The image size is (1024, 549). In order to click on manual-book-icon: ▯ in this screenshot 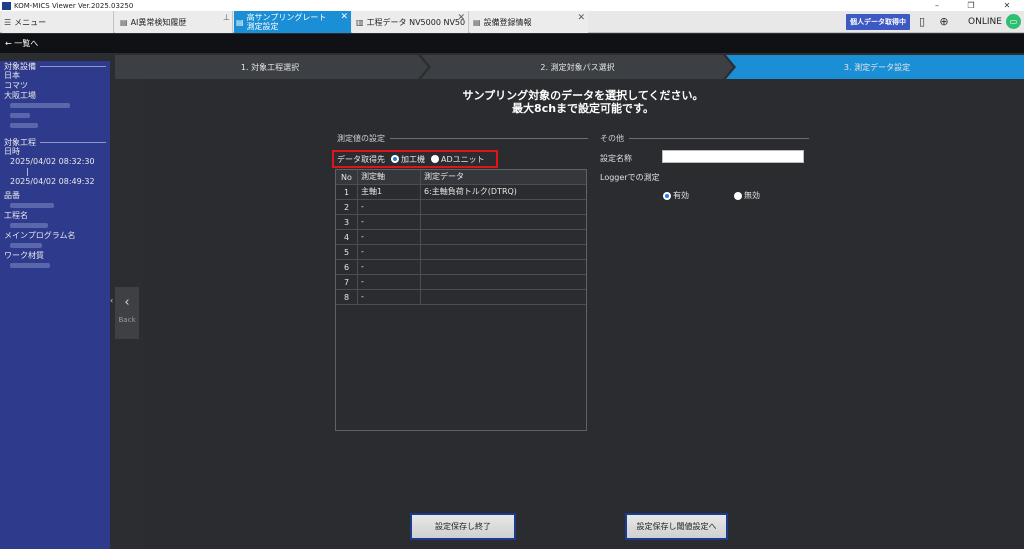, I will do `click(922, 22)`.